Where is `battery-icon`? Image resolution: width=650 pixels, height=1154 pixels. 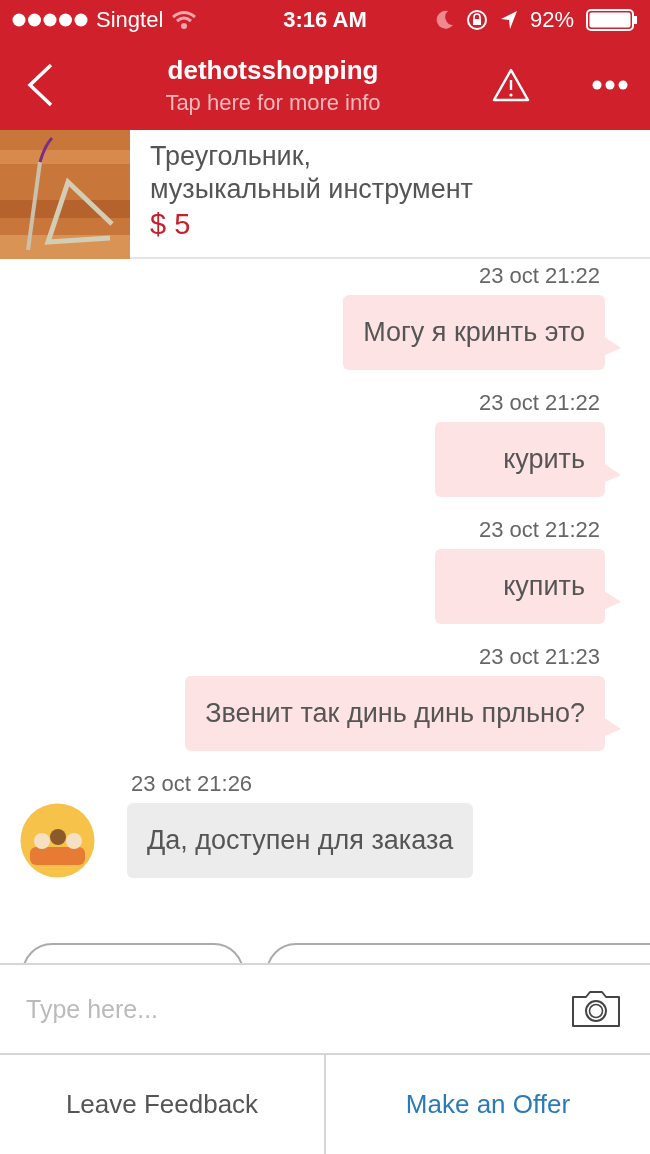
battery-icon is located at coordinates (612, 20).